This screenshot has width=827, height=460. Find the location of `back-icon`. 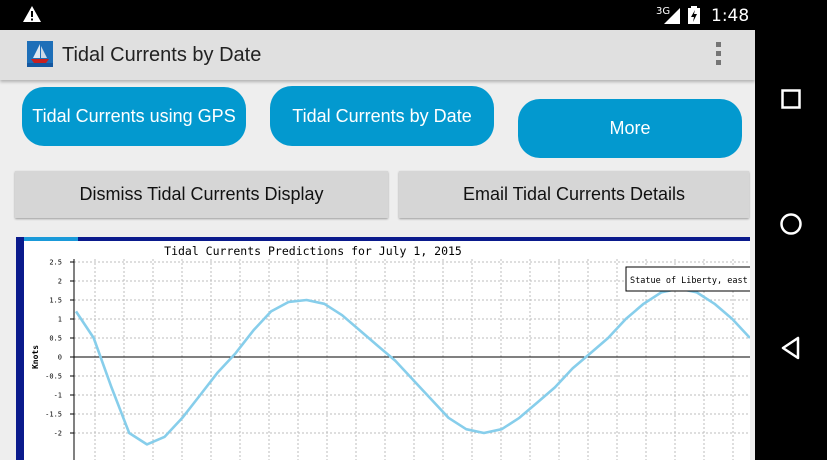

back-icon is located at coordinates (790, 348).